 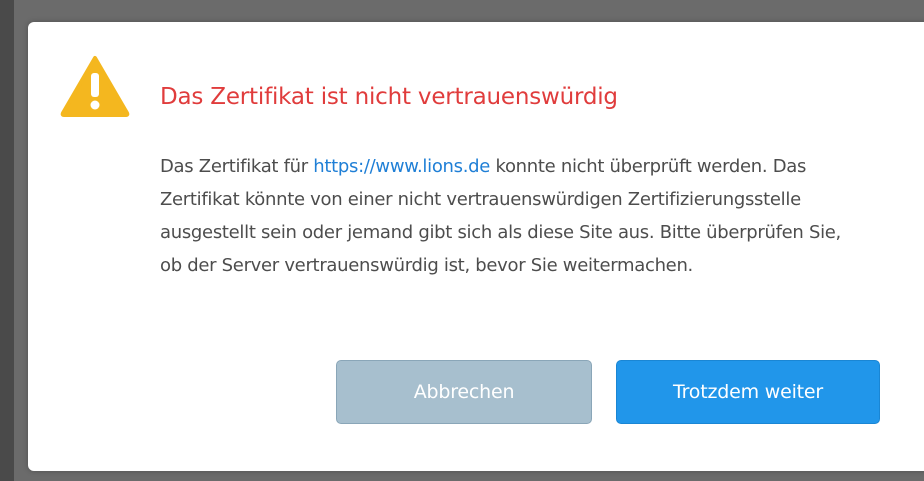 What do you see at coordinates (464, 392) in the screenshot?
I see `cancel-button: Abbrechen` at bounding box center [464, 392].